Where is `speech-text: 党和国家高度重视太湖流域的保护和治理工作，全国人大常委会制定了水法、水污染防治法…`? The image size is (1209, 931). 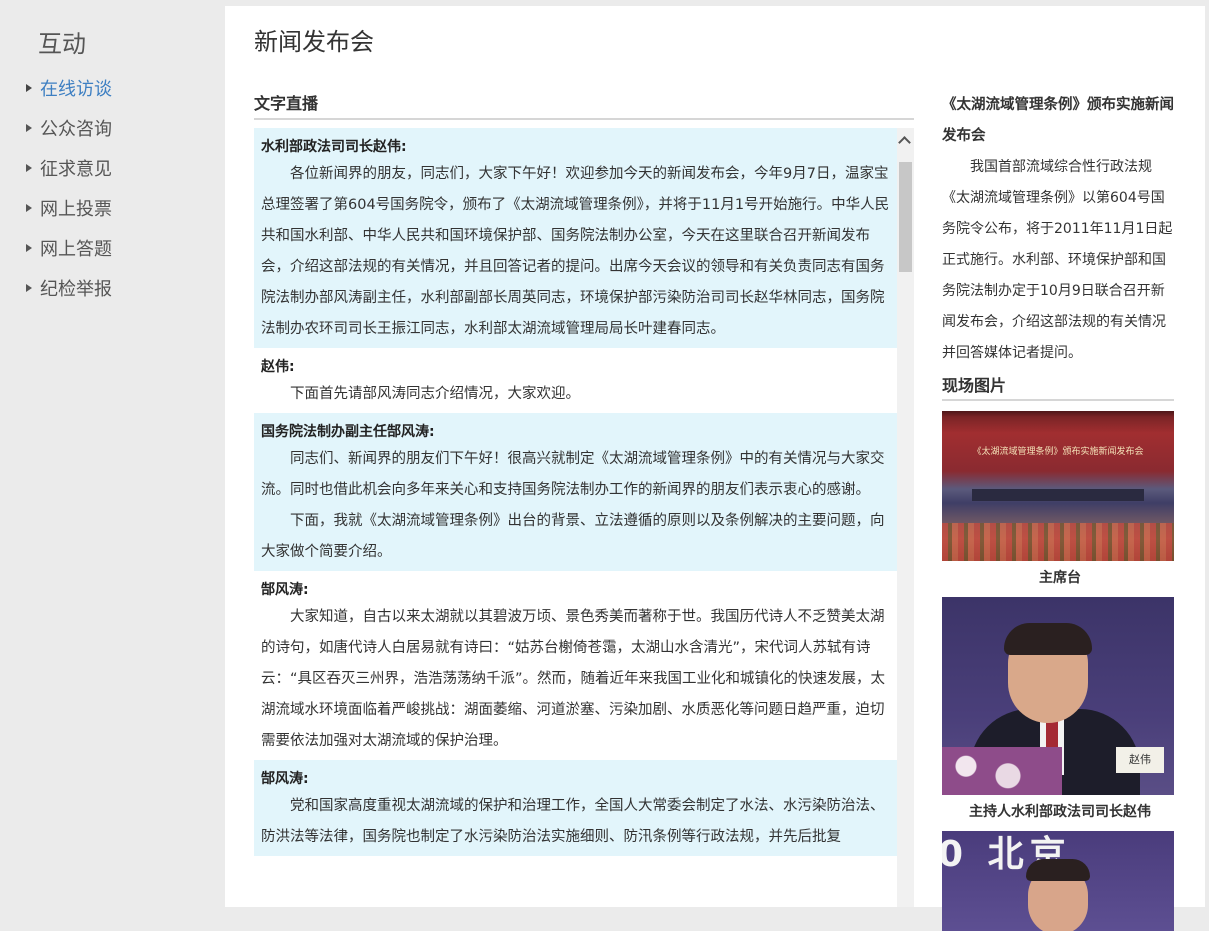
speech-text: 党和国家高度重视太湖流域的保护和治理工作，全国人大常委会制定了水法、水污染防治法… is located at coordinates (573, 821).